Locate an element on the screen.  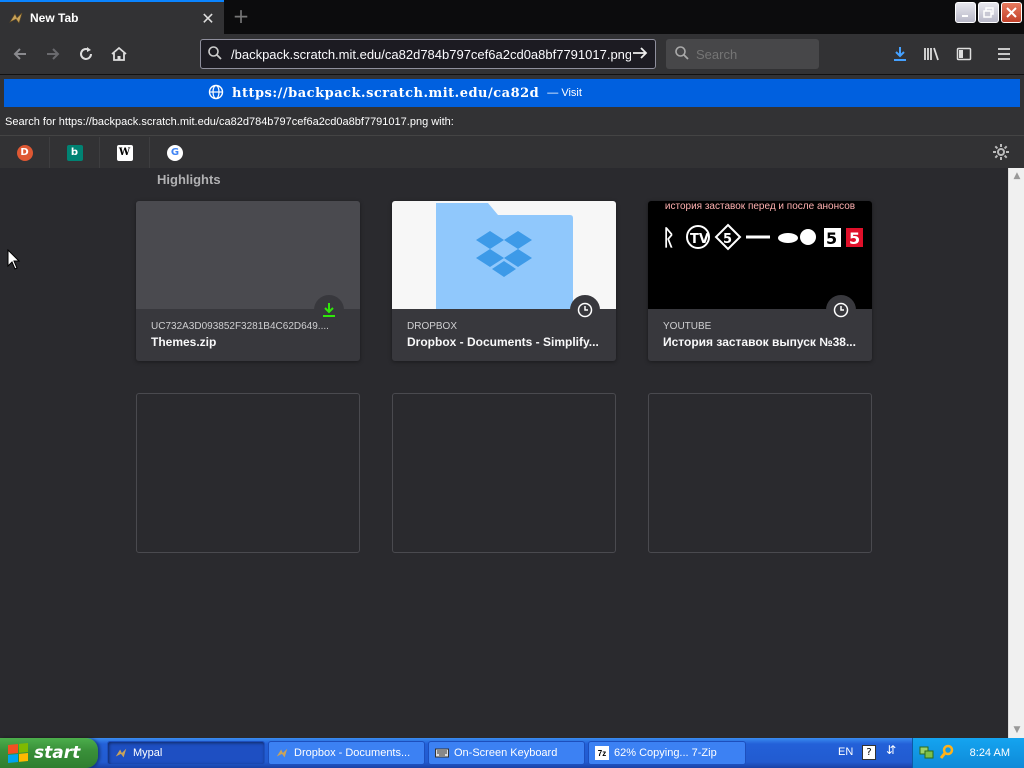
restore-button is located at coordinates (988, 12).